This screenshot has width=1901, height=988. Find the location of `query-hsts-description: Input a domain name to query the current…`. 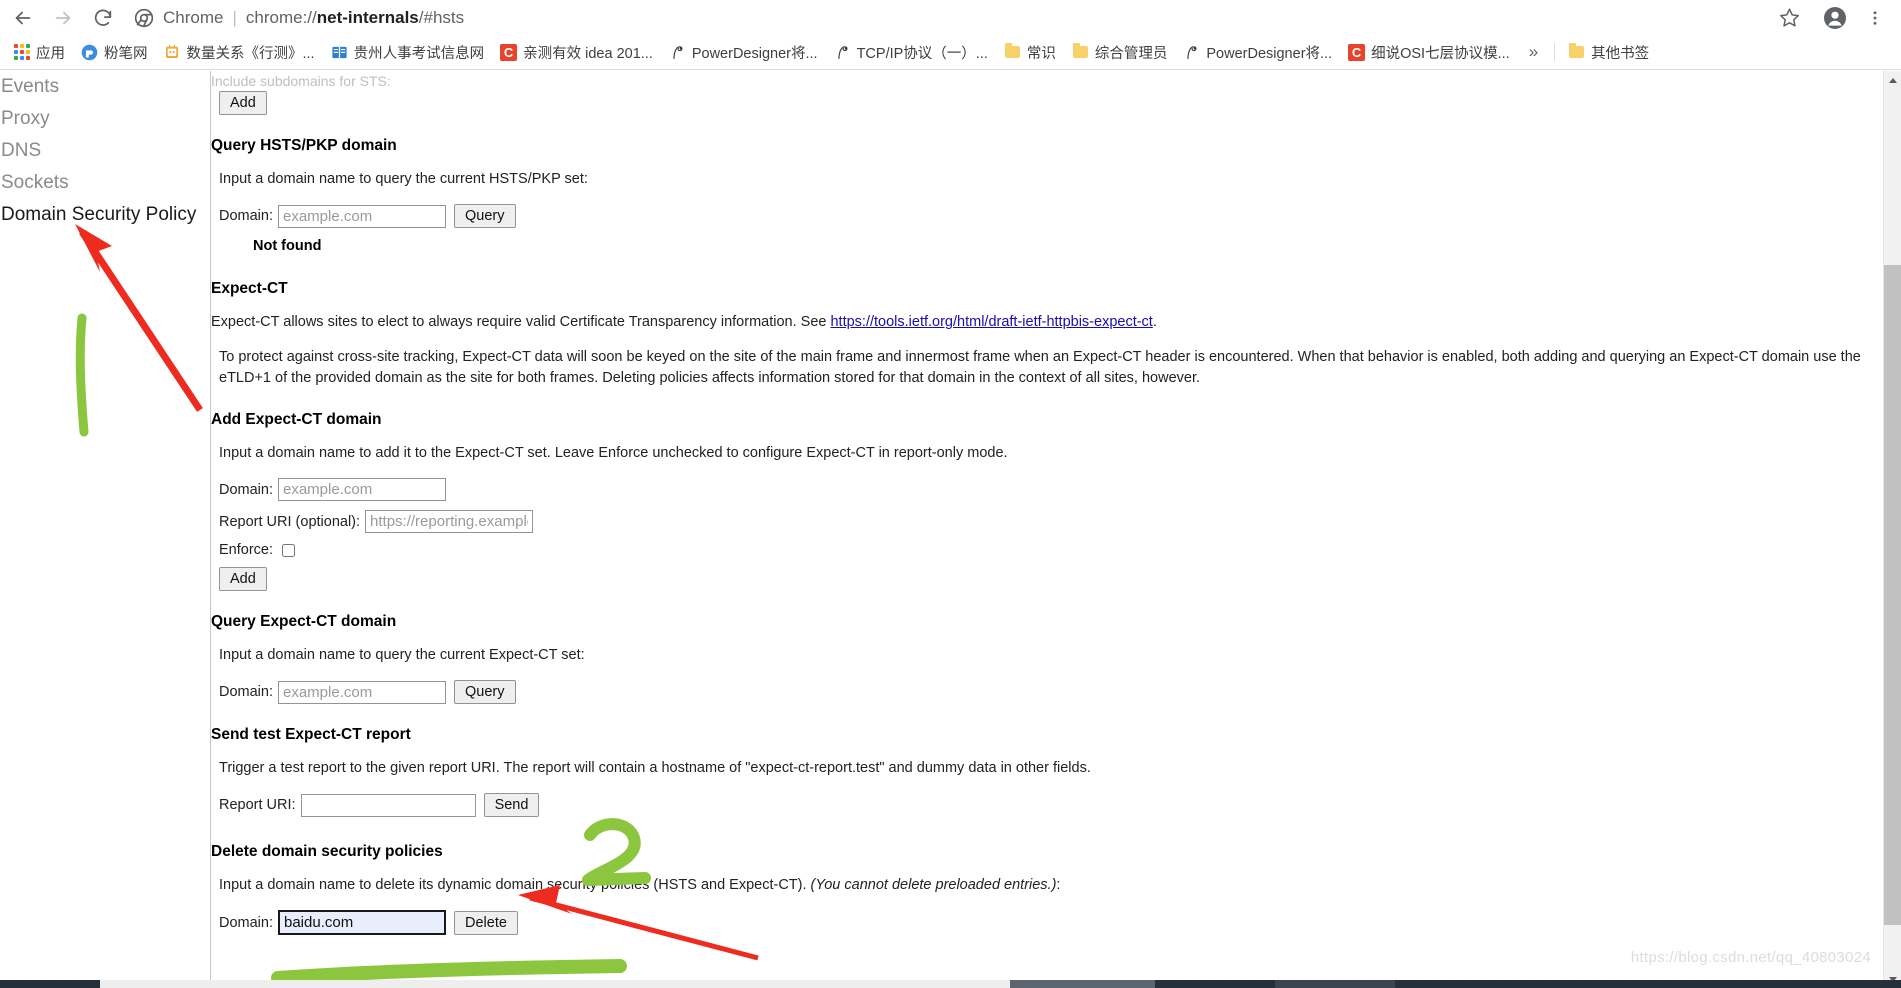

query-hsts-description: Input a domain name to query the current… is located at coordinates (403, 179).